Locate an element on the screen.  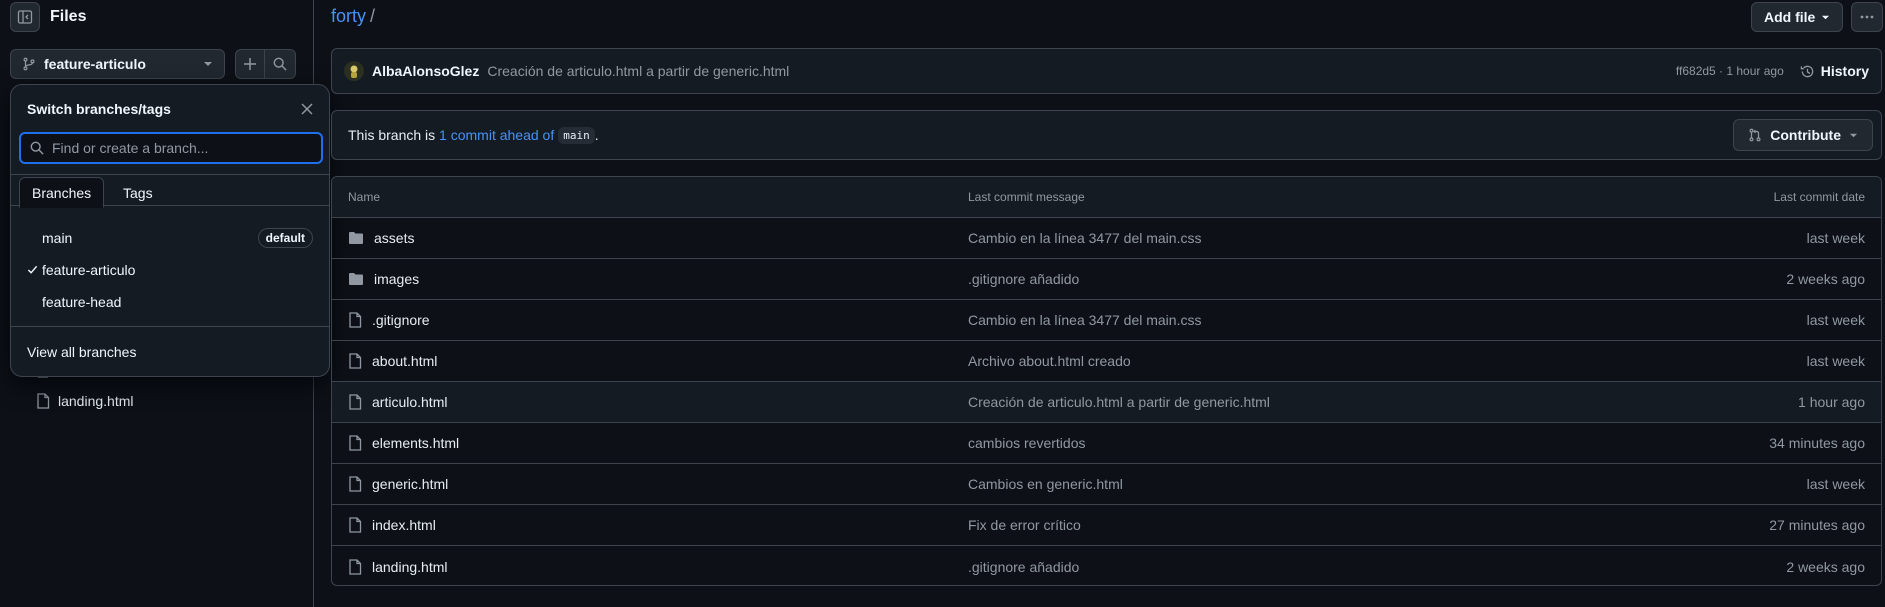
row-date: 1 hour ago is located at coordinates (1831, 402).